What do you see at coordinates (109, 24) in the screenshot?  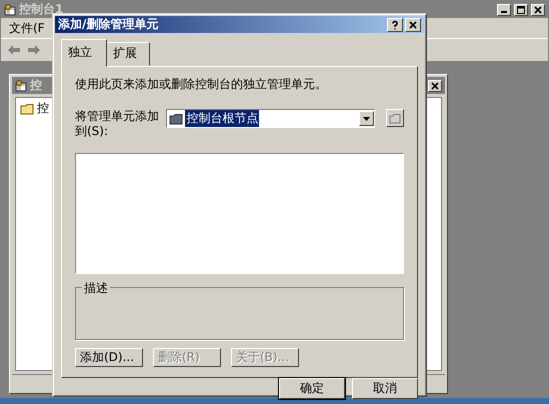 I see `dialog-title: 添加/删除管理单元` at bounding box center [109, 24].